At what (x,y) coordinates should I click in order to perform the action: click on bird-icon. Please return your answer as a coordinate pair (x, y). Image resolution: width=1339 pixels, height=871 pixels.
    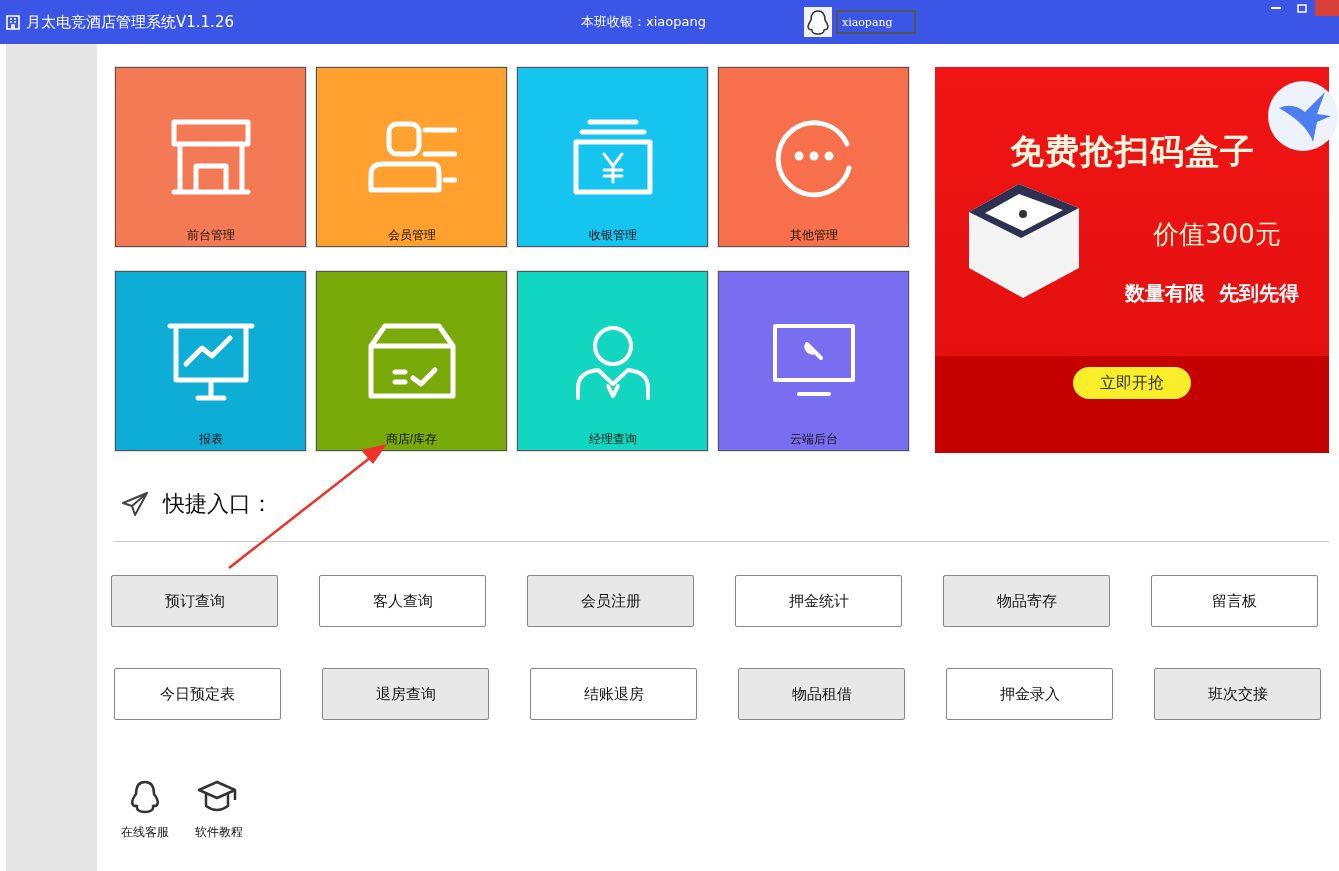
    Looking at the image, I should click on (1303, 116).